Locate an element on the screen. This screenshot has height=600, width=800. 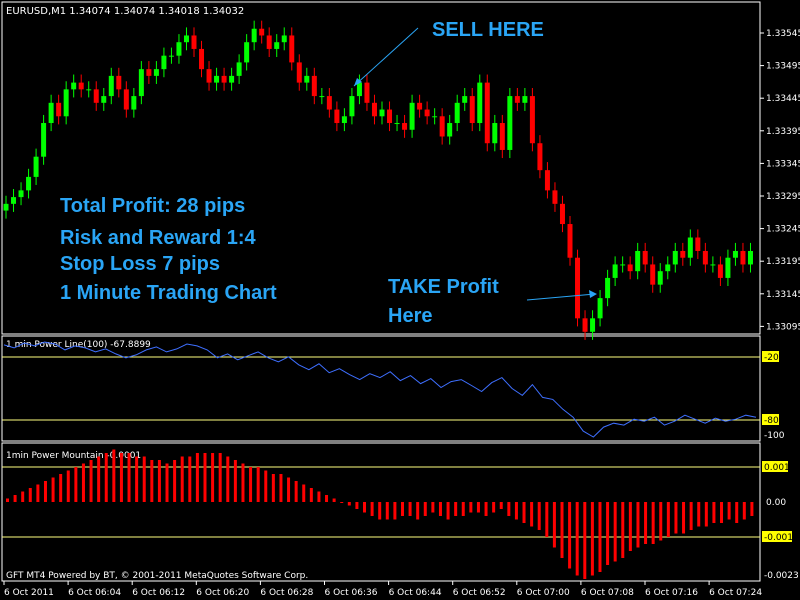
price-tick-label: 1.33445 is located at coordinates (783, 99).